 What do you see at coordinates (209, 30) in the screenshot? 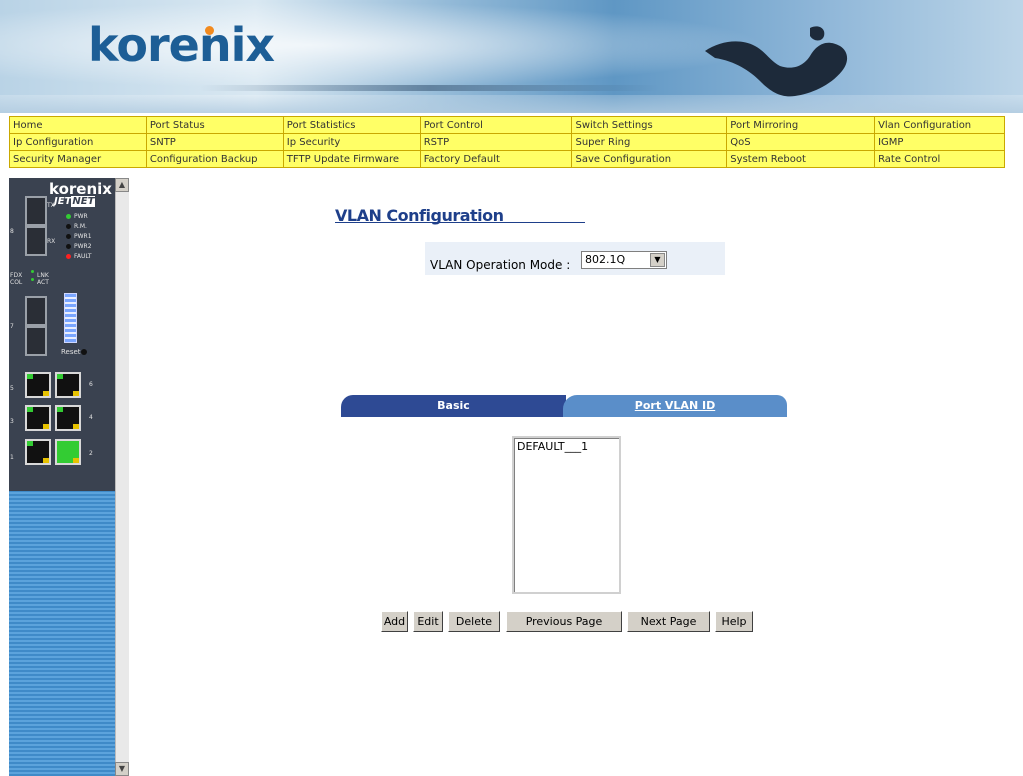
I see `logo-dot` at bounding box center [209, 30].